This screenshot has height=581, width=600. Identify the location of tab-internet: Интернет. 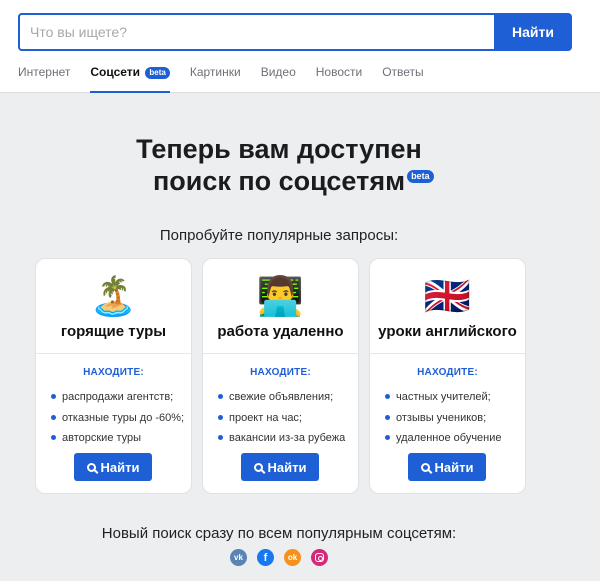
(44, 76).